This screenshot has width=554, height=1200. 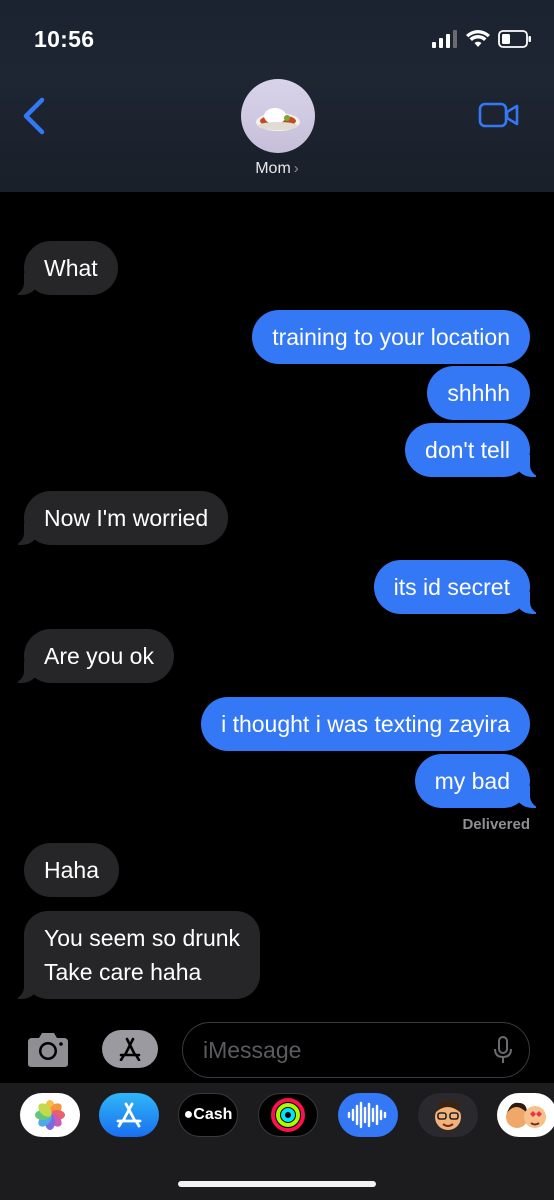 What do you see at coordinates (391, 337) in the screenshot?
I see `message-bubble-sent: training to your location` at bounding box center [391, 337].